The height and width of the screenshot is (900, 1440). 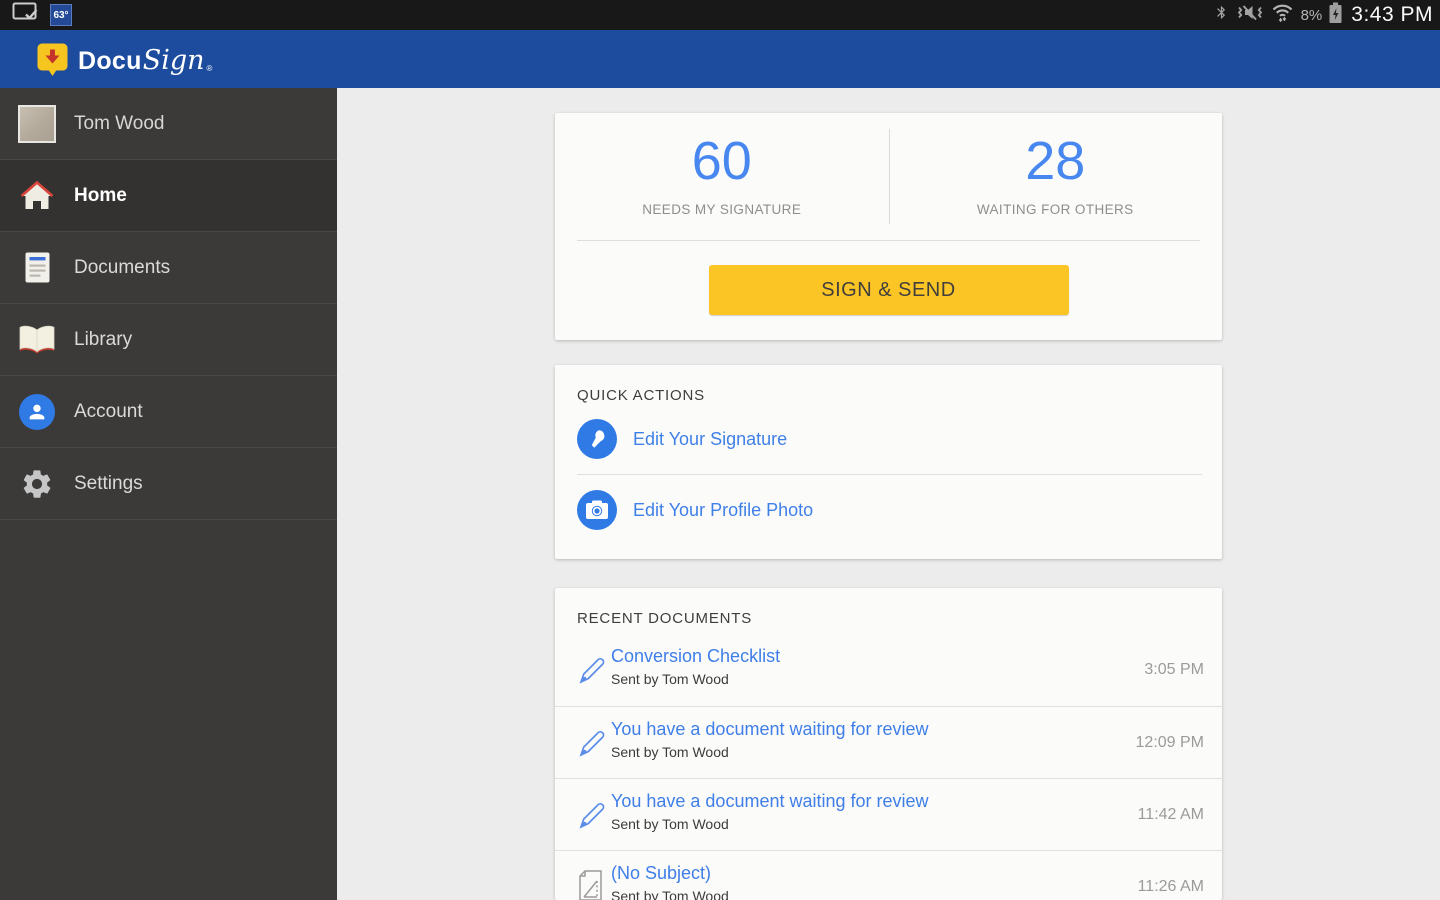 I want to click on needs-my-signature-count: 60 NEEDS MY SIGNATURE, so click(x=722, y=176).